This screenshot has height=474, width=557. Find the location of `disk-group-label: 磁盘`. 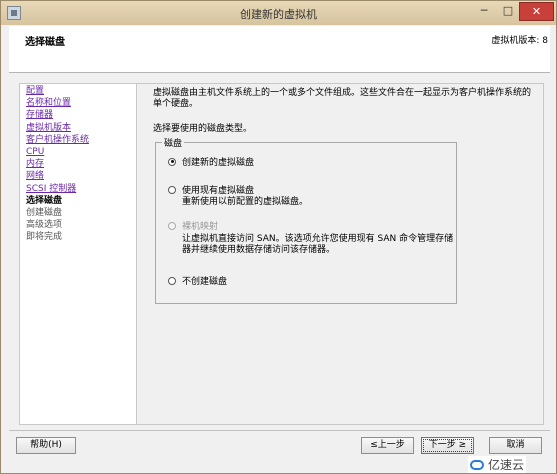

disk-group-label: 磁盘 is located at coordinates (173, 142).